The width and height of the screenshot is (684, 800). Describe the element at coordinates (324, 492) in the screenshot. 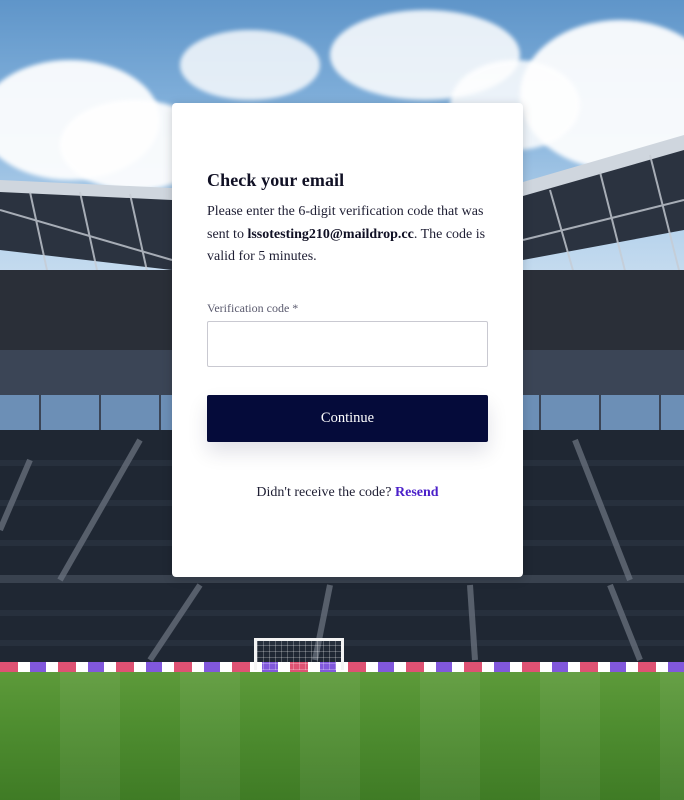

I see `resend-prompt: Didn't receive the code?` at that location.